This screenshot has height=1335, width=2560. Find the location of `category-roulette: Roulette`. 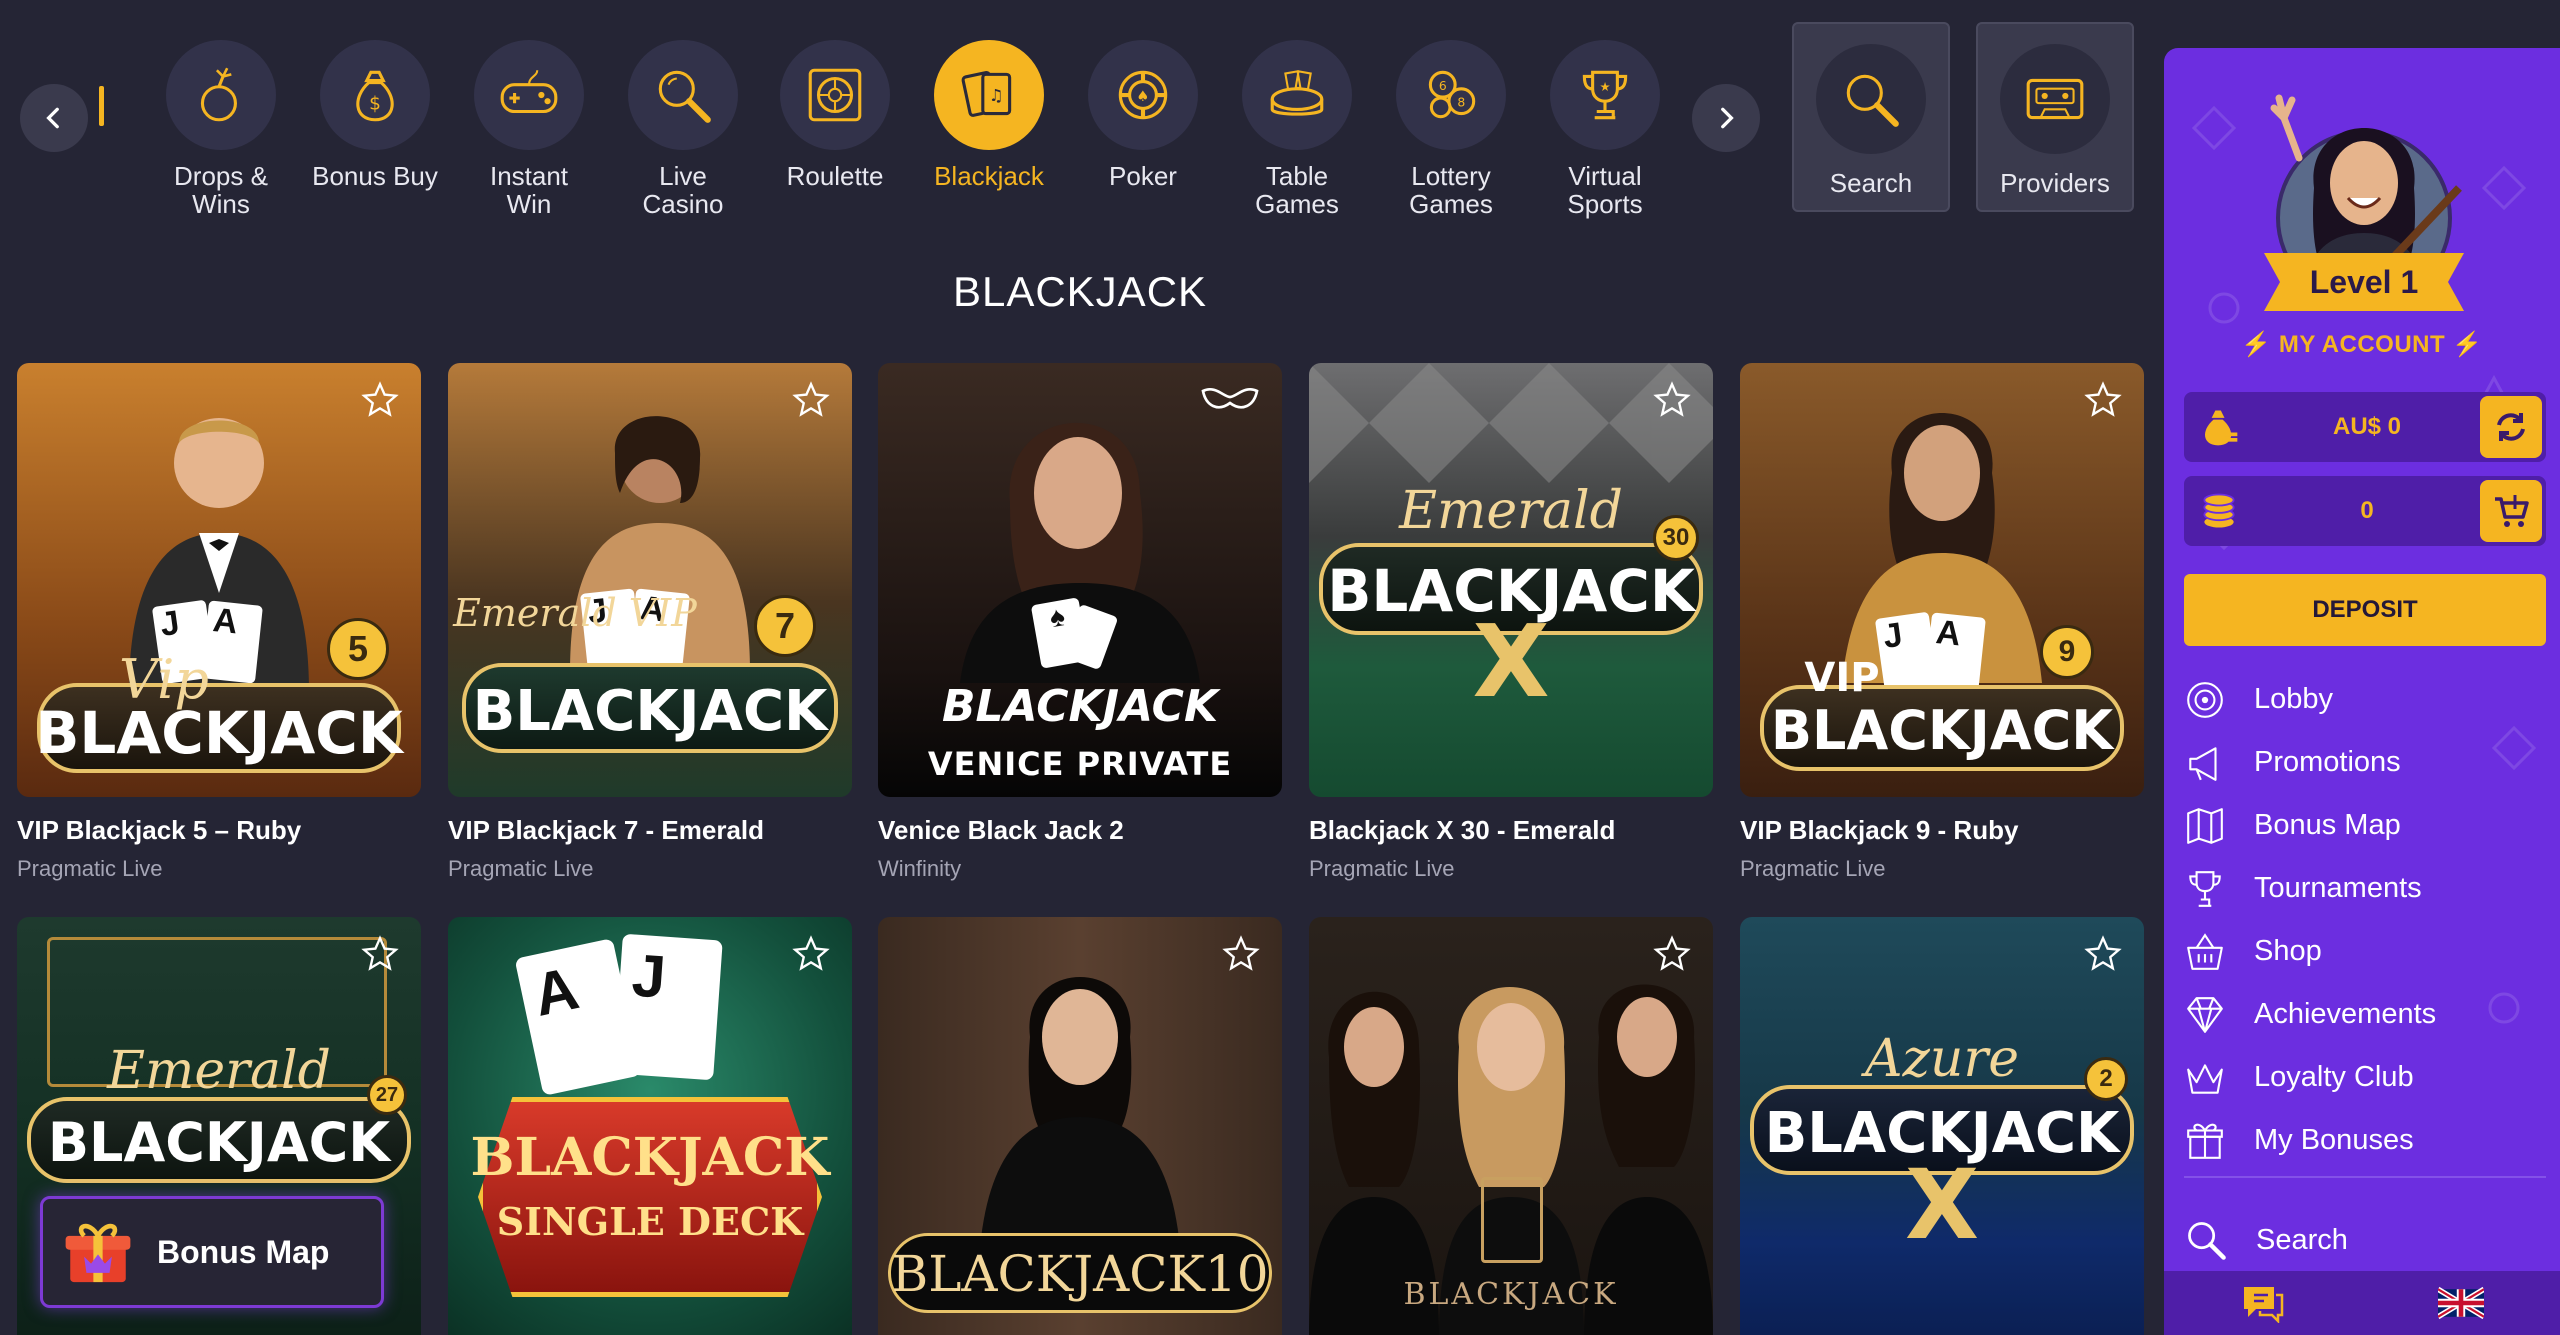

category-roulette: Roulette is located at coordinates (835, 115).